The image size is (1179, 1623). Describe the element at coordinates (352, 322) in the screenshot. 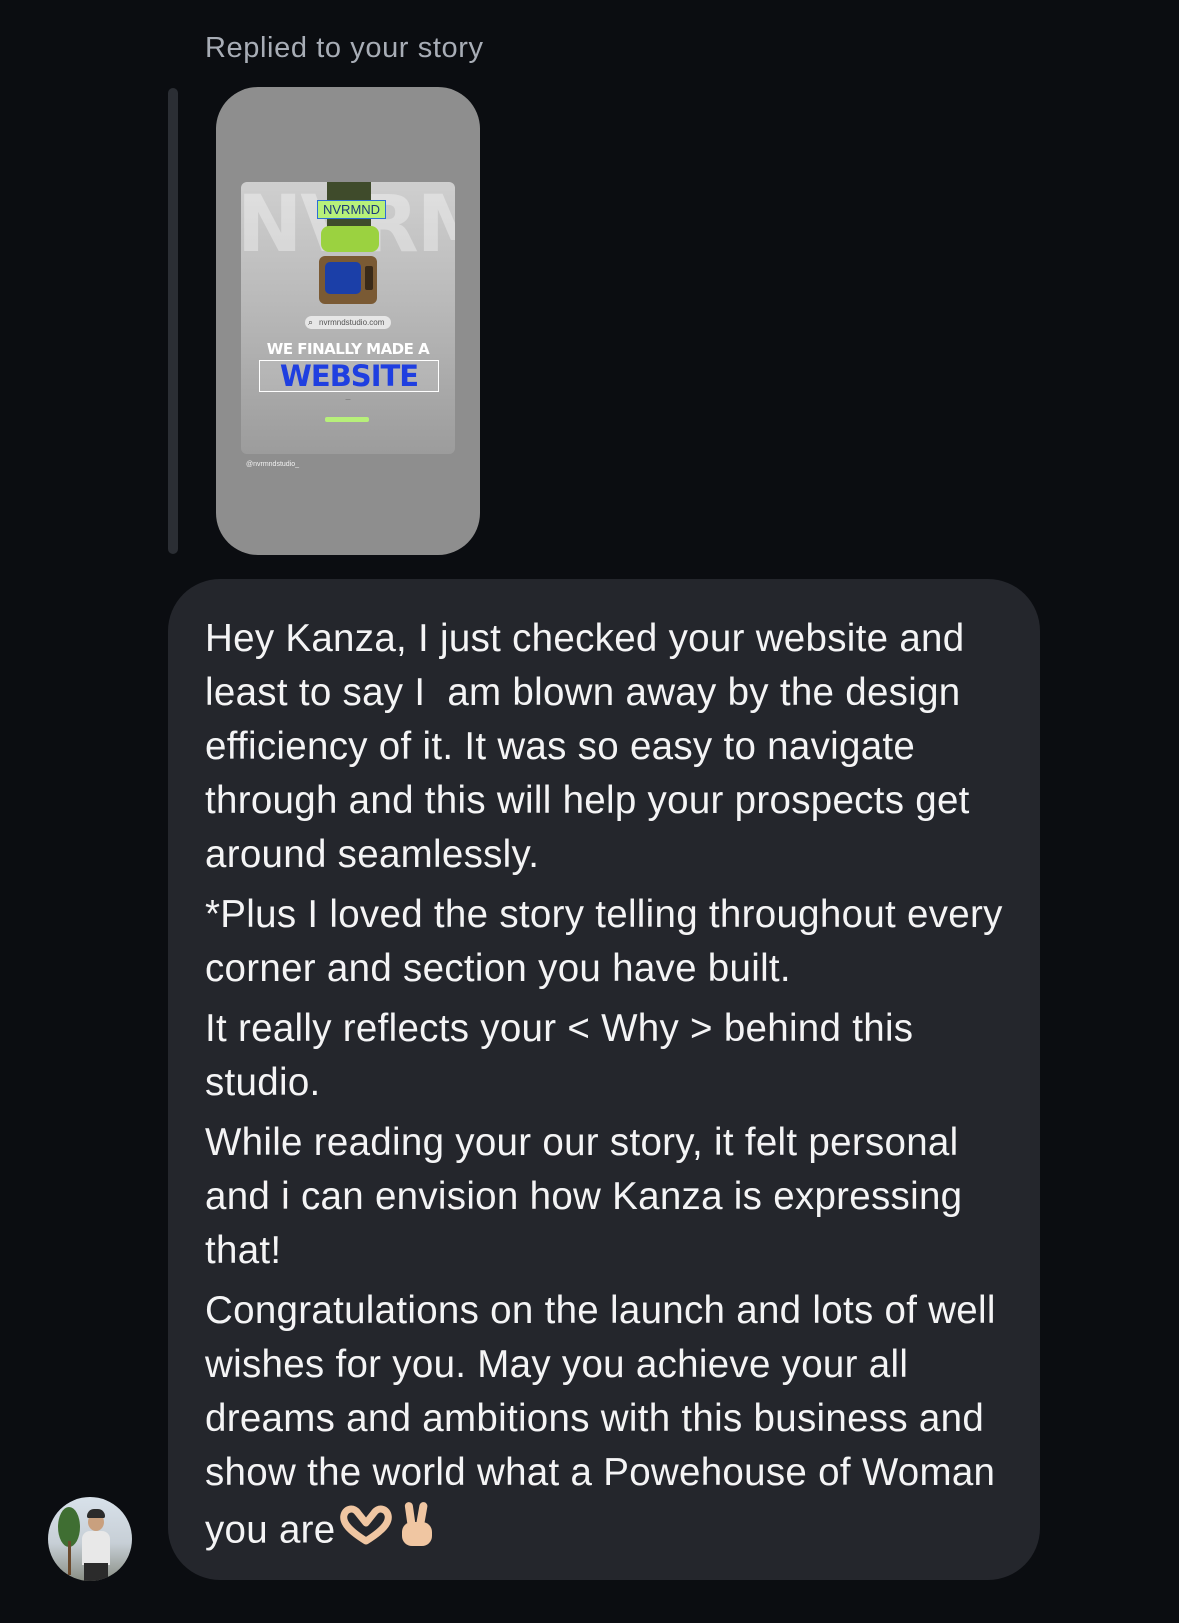

I see `story-search-url: nvrmndstudio.com` at that location.